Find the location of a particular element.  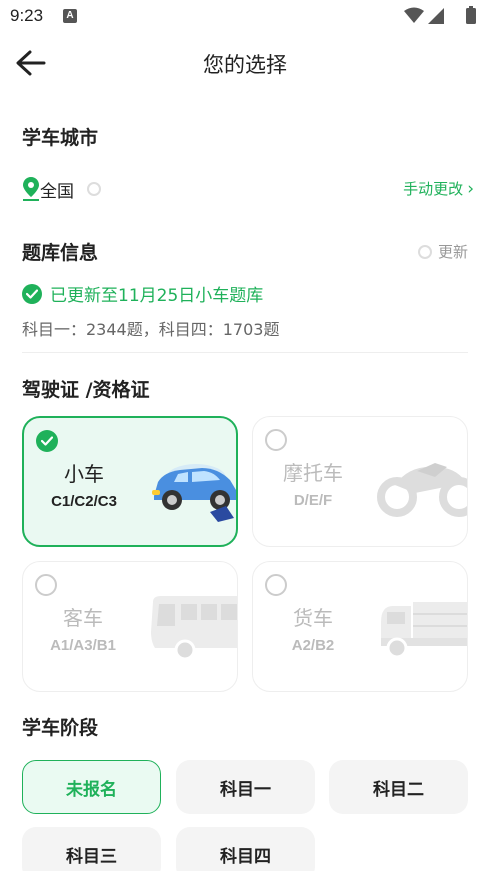

stage-section-title: 学车阶段 is located at coordinates (60, 728).